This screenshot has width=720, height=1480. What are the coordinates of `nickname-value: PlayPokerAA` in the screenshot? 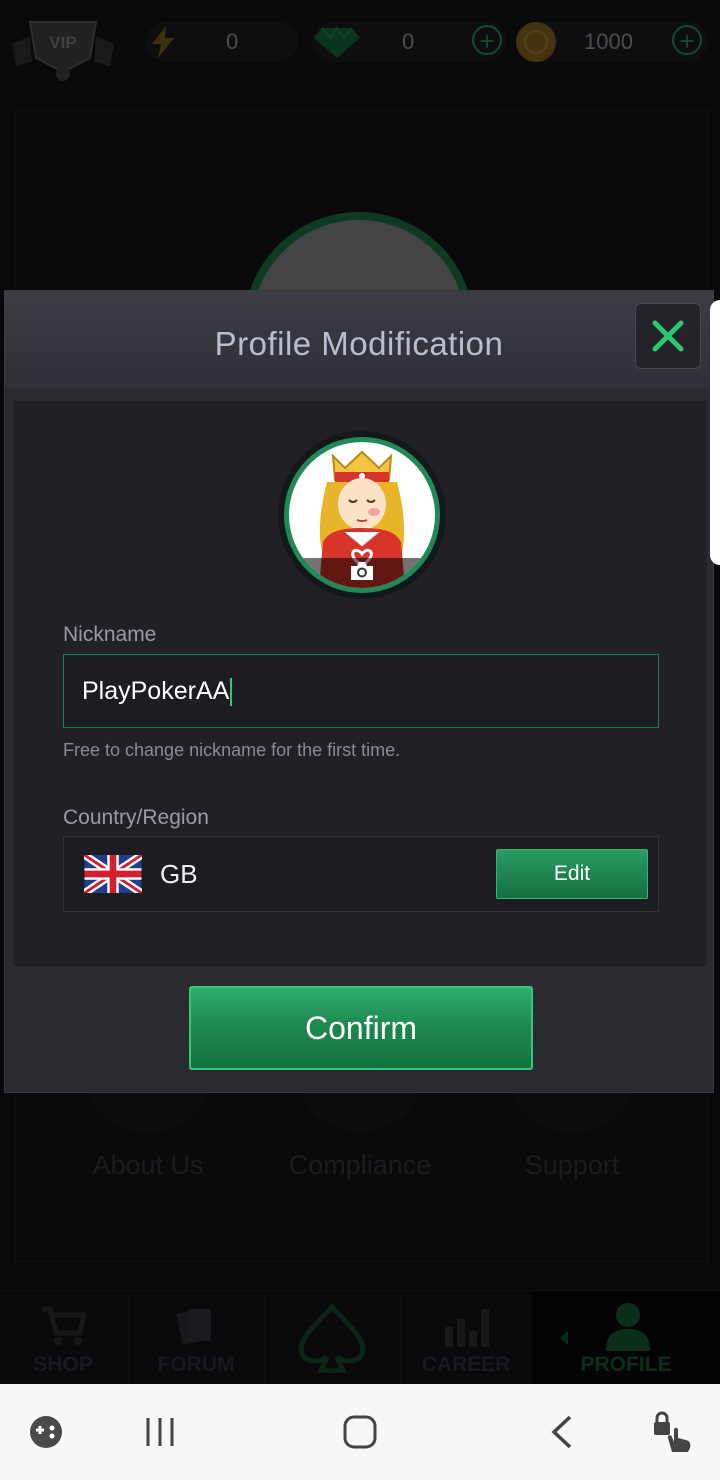 It's located at (156, 691).